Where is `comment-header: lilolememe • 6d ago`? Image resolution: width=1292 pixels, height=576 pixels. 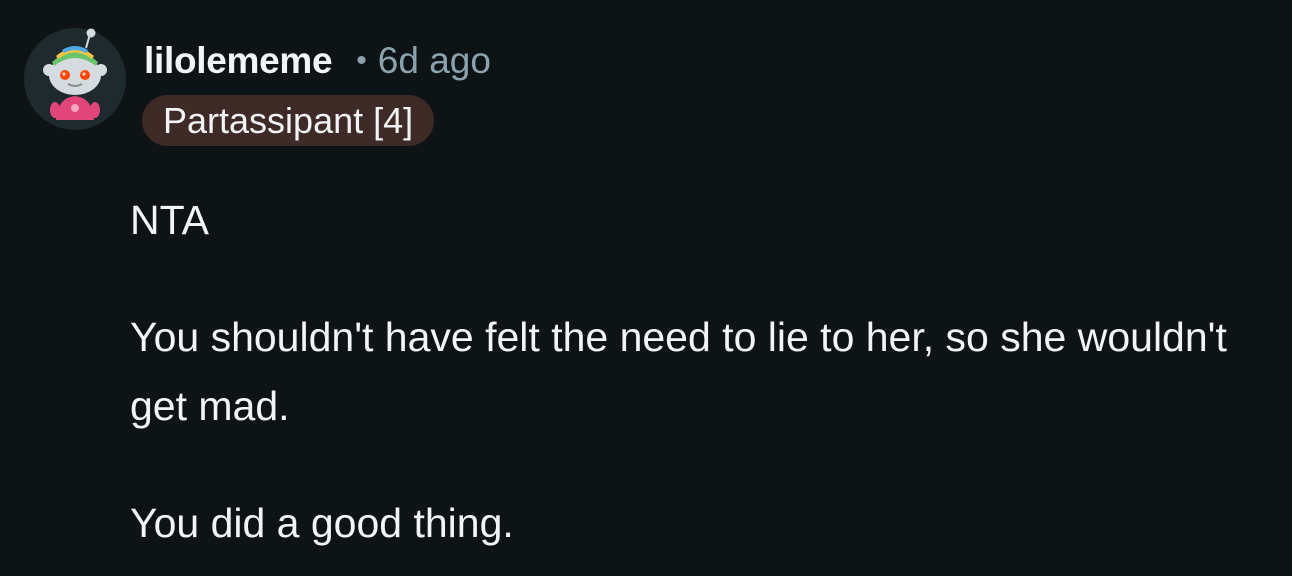 comment-header: lilolememe • 6d ago is located at coordinates (317, 61).